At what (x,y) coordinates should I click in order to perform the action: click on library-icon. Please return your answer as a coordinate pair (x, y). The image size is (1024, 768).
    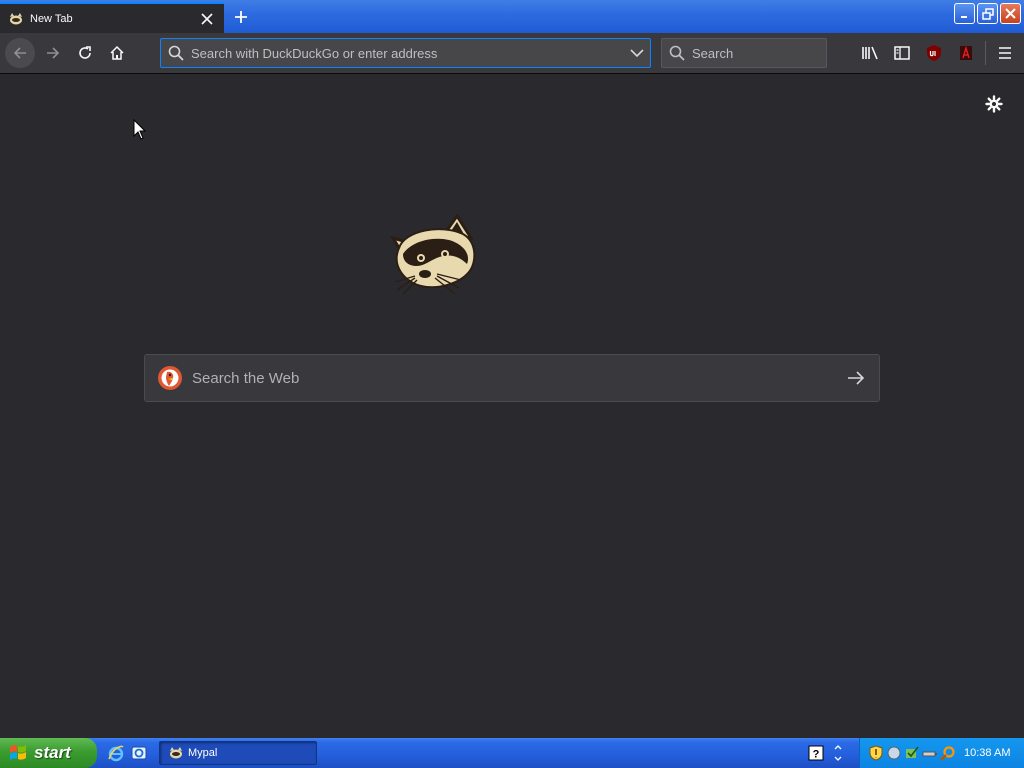
    Looking at the image, I should click on (870, 53).